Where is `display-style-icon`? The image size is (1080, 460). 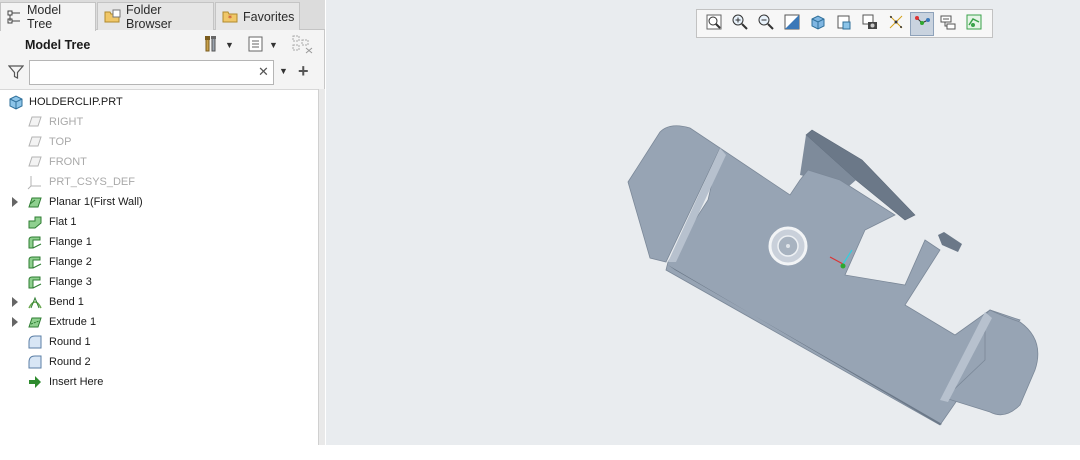 display-style-icon is located at coordinates (818, 23).